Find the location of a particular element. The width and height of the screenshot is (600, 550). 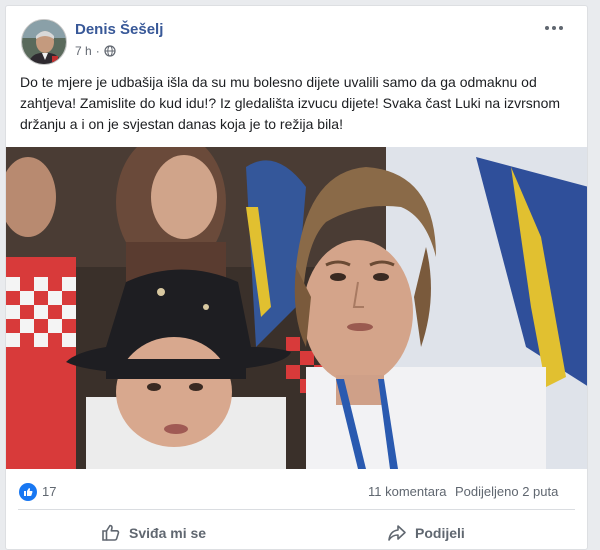

share-button: Podijeli is located at coordinates (426, 533).